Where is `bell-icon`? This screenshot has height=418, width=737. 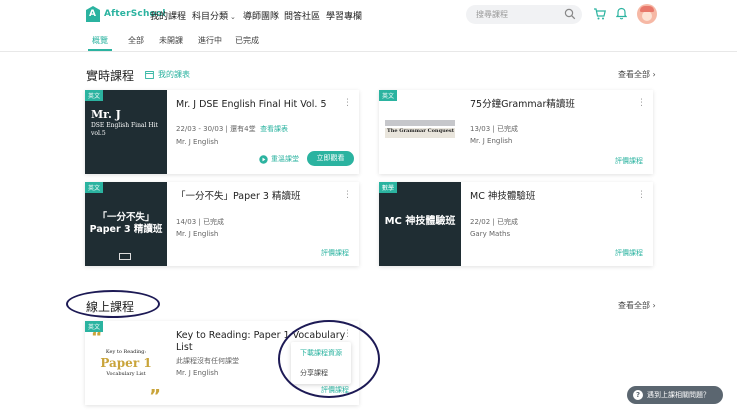 bell-icon is located at coordinates (621, 13).